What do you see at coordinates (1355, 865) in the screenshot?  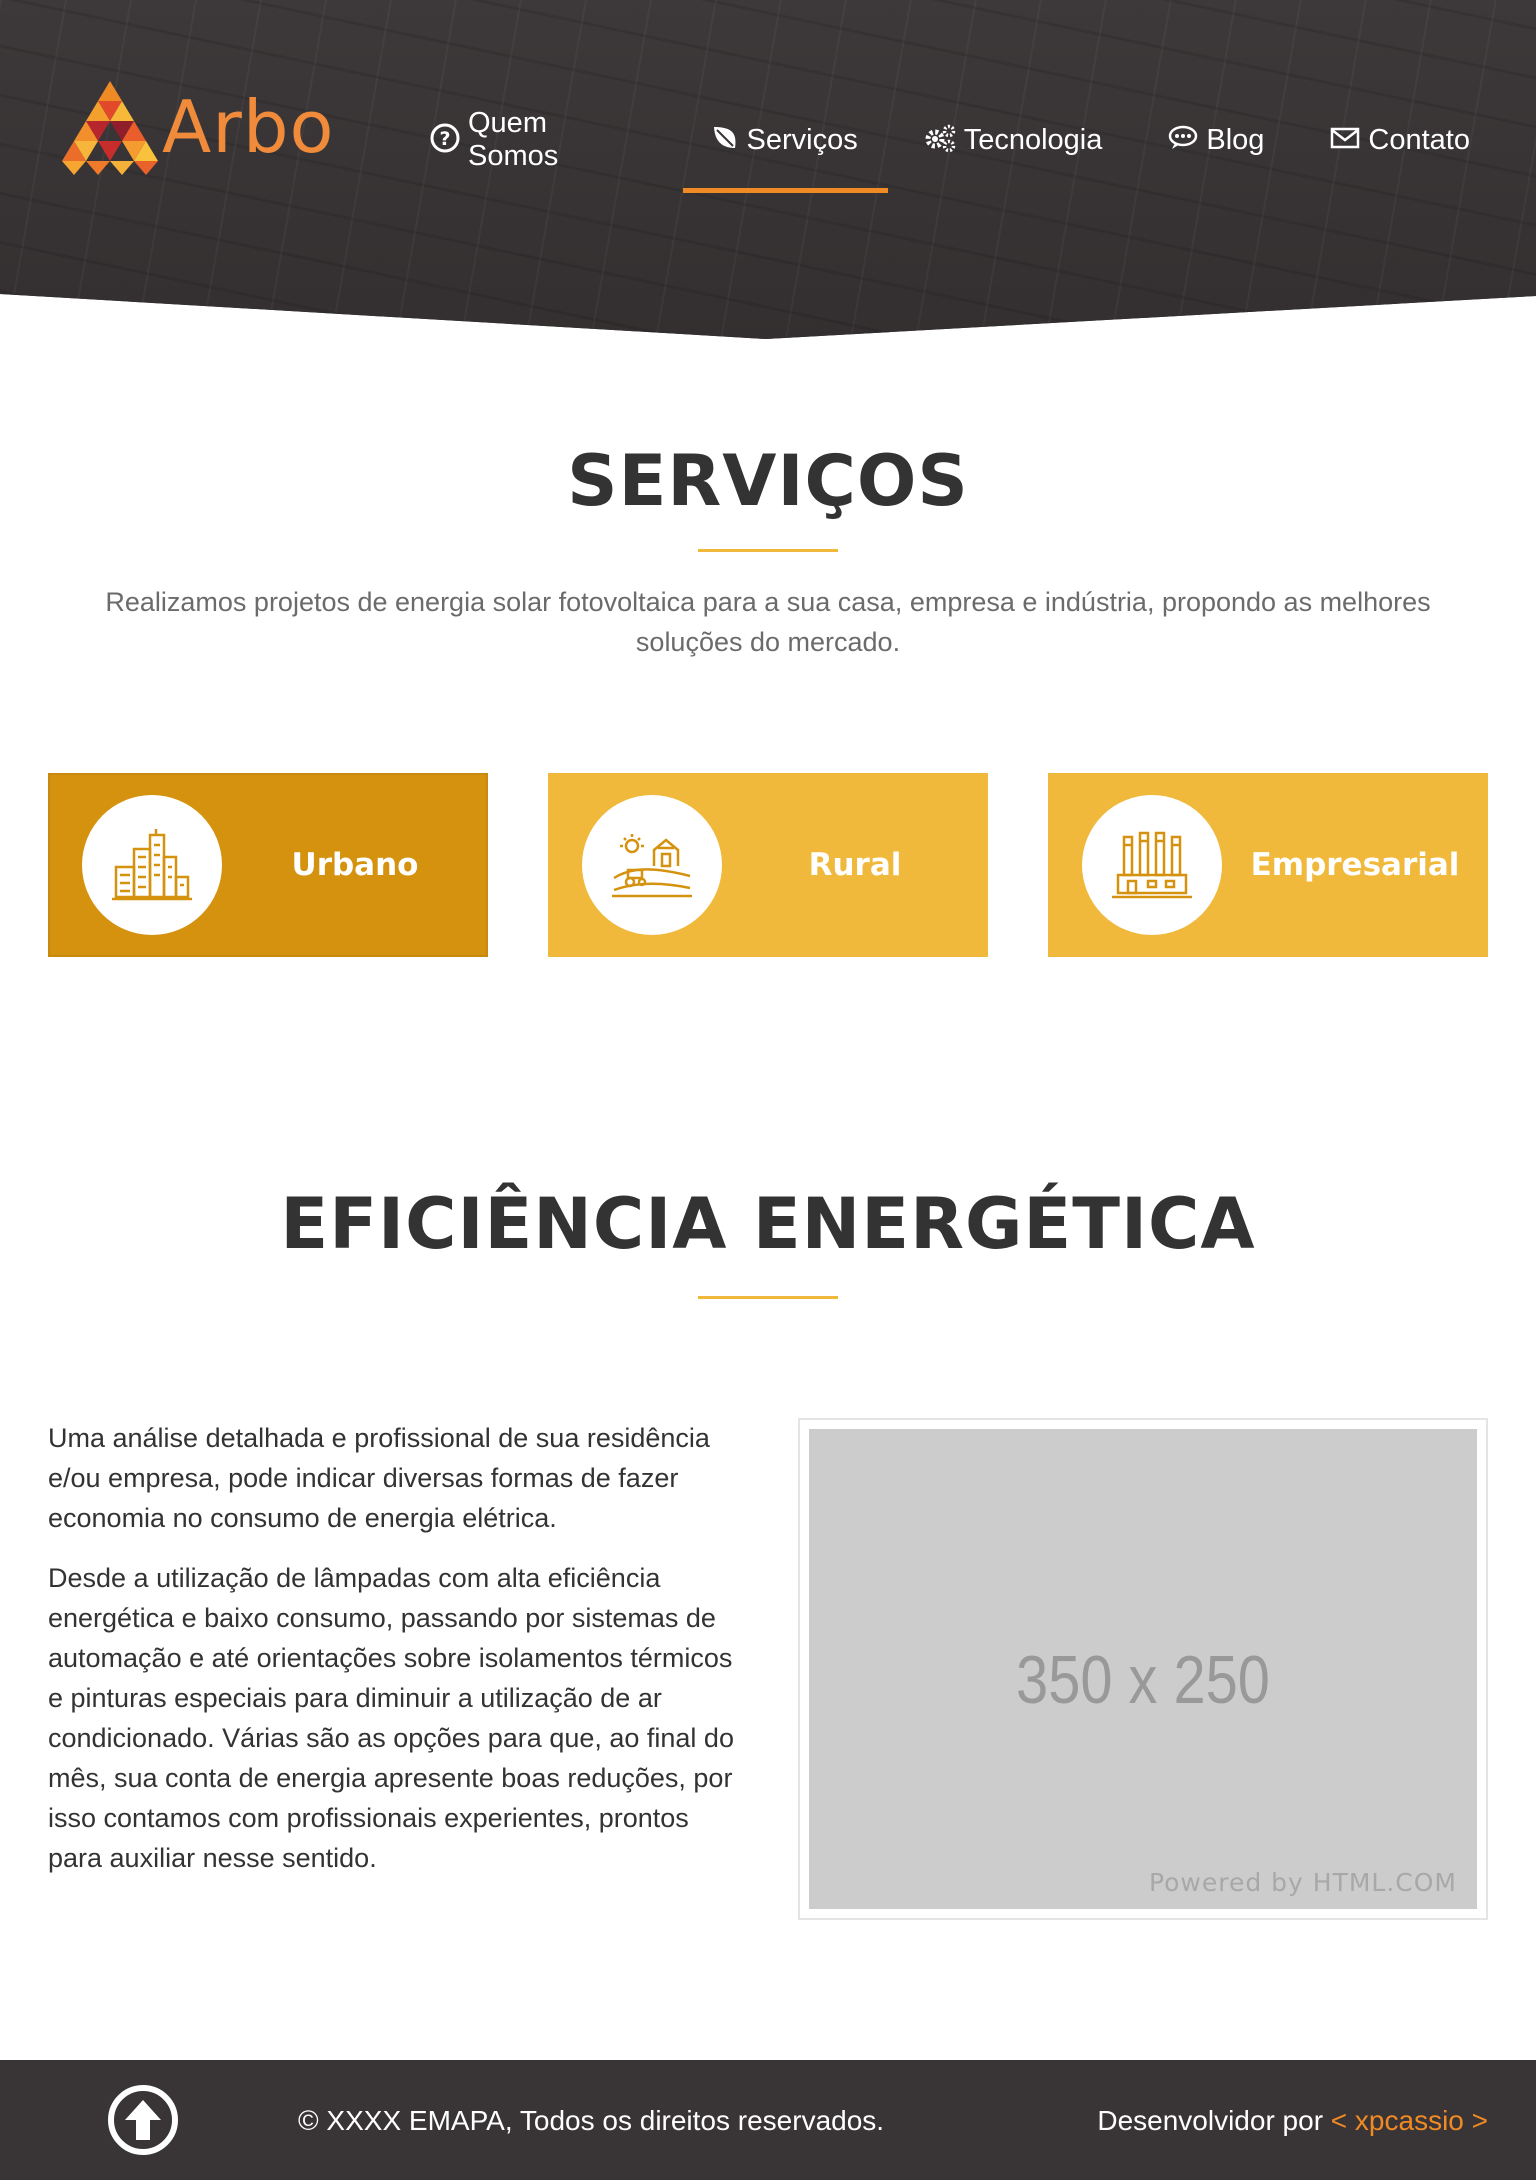 I see `card-label: Empresarial` at bounding box center [1355, 865].